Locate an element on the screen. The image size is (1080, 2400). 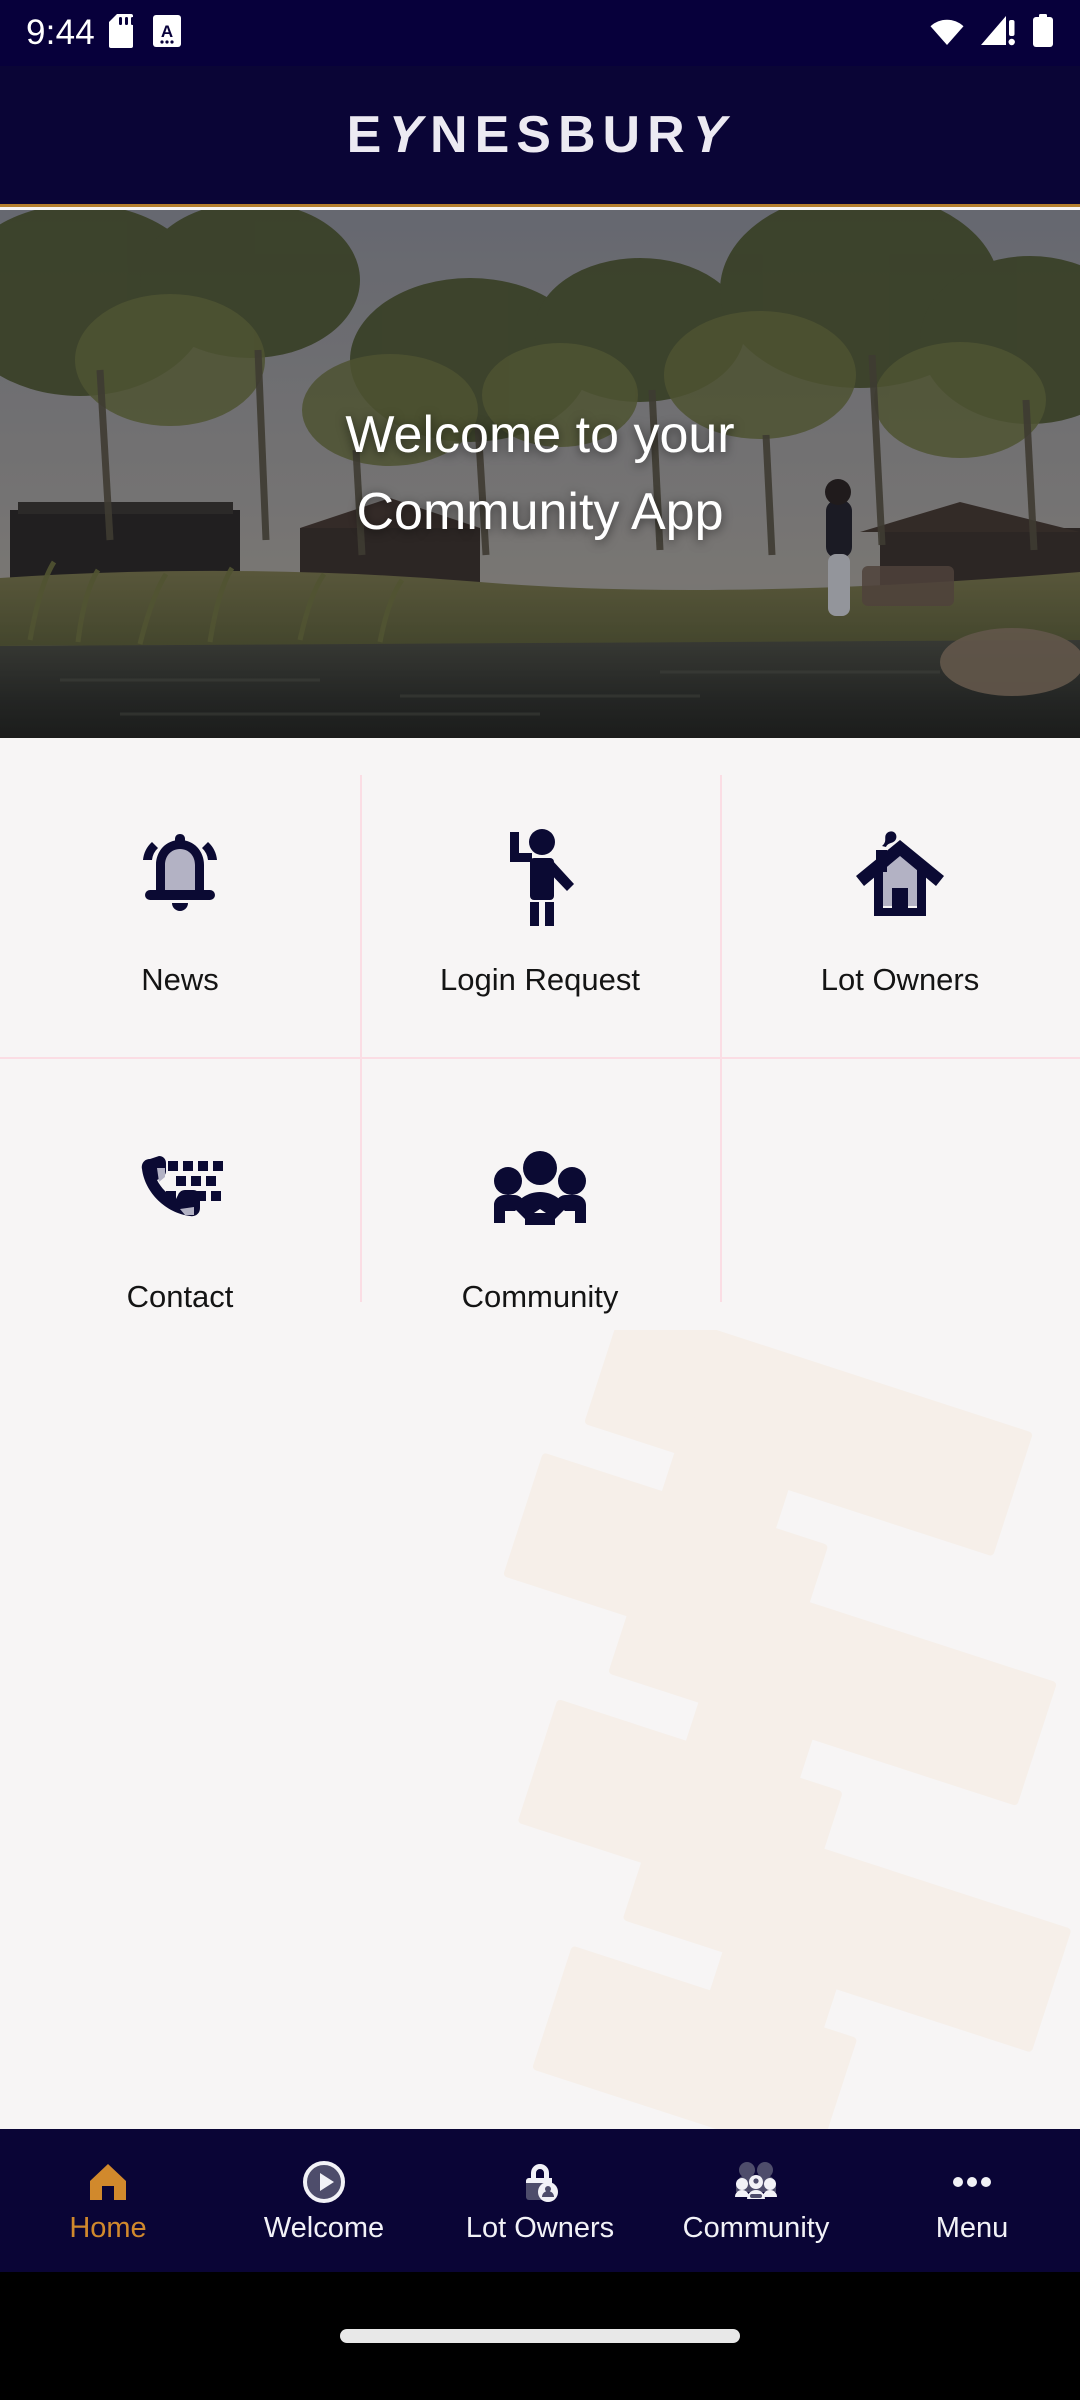
phone-dialpad-icon is located at coordinates (180, 1189).